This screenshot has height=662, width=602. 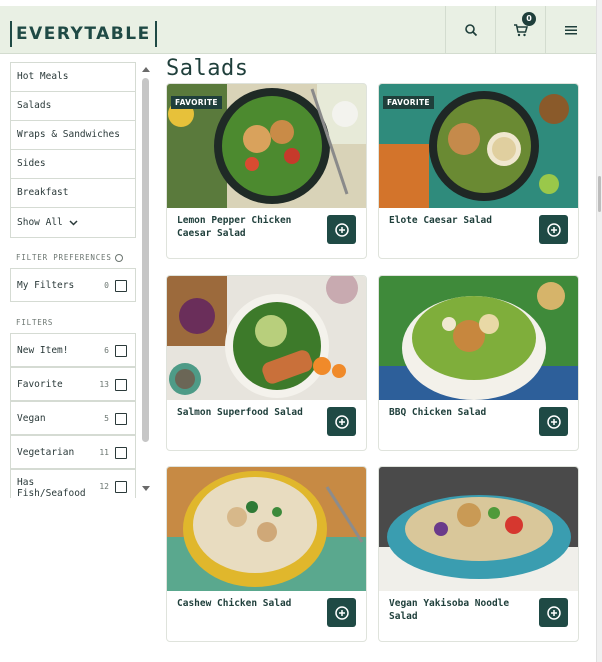 I want to click on category-sides: Sides, so click(x=73, y=164).